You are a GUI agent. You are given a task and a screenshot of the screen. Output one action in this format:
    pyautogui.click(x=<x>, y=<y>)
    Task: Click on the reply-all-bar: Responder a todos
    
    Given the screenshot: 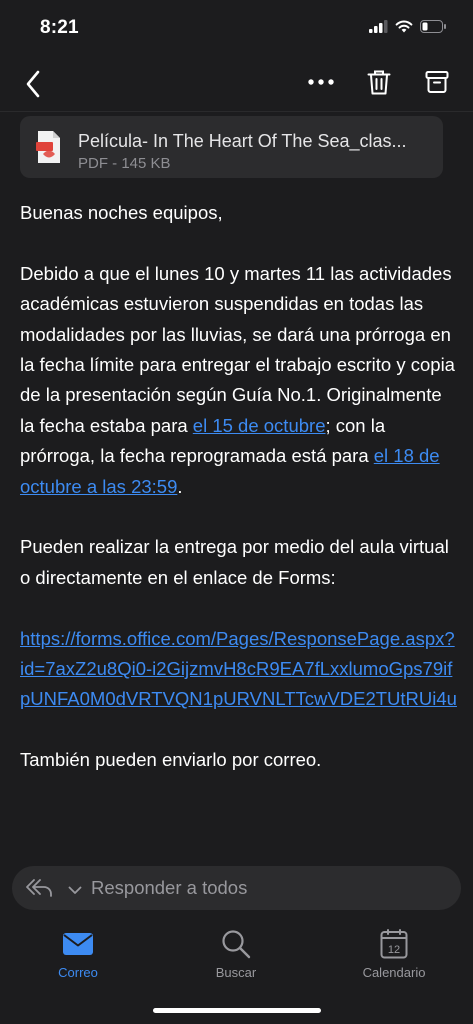 What is the action you would take?
    pyautogui.click(x=236, y=888)
    